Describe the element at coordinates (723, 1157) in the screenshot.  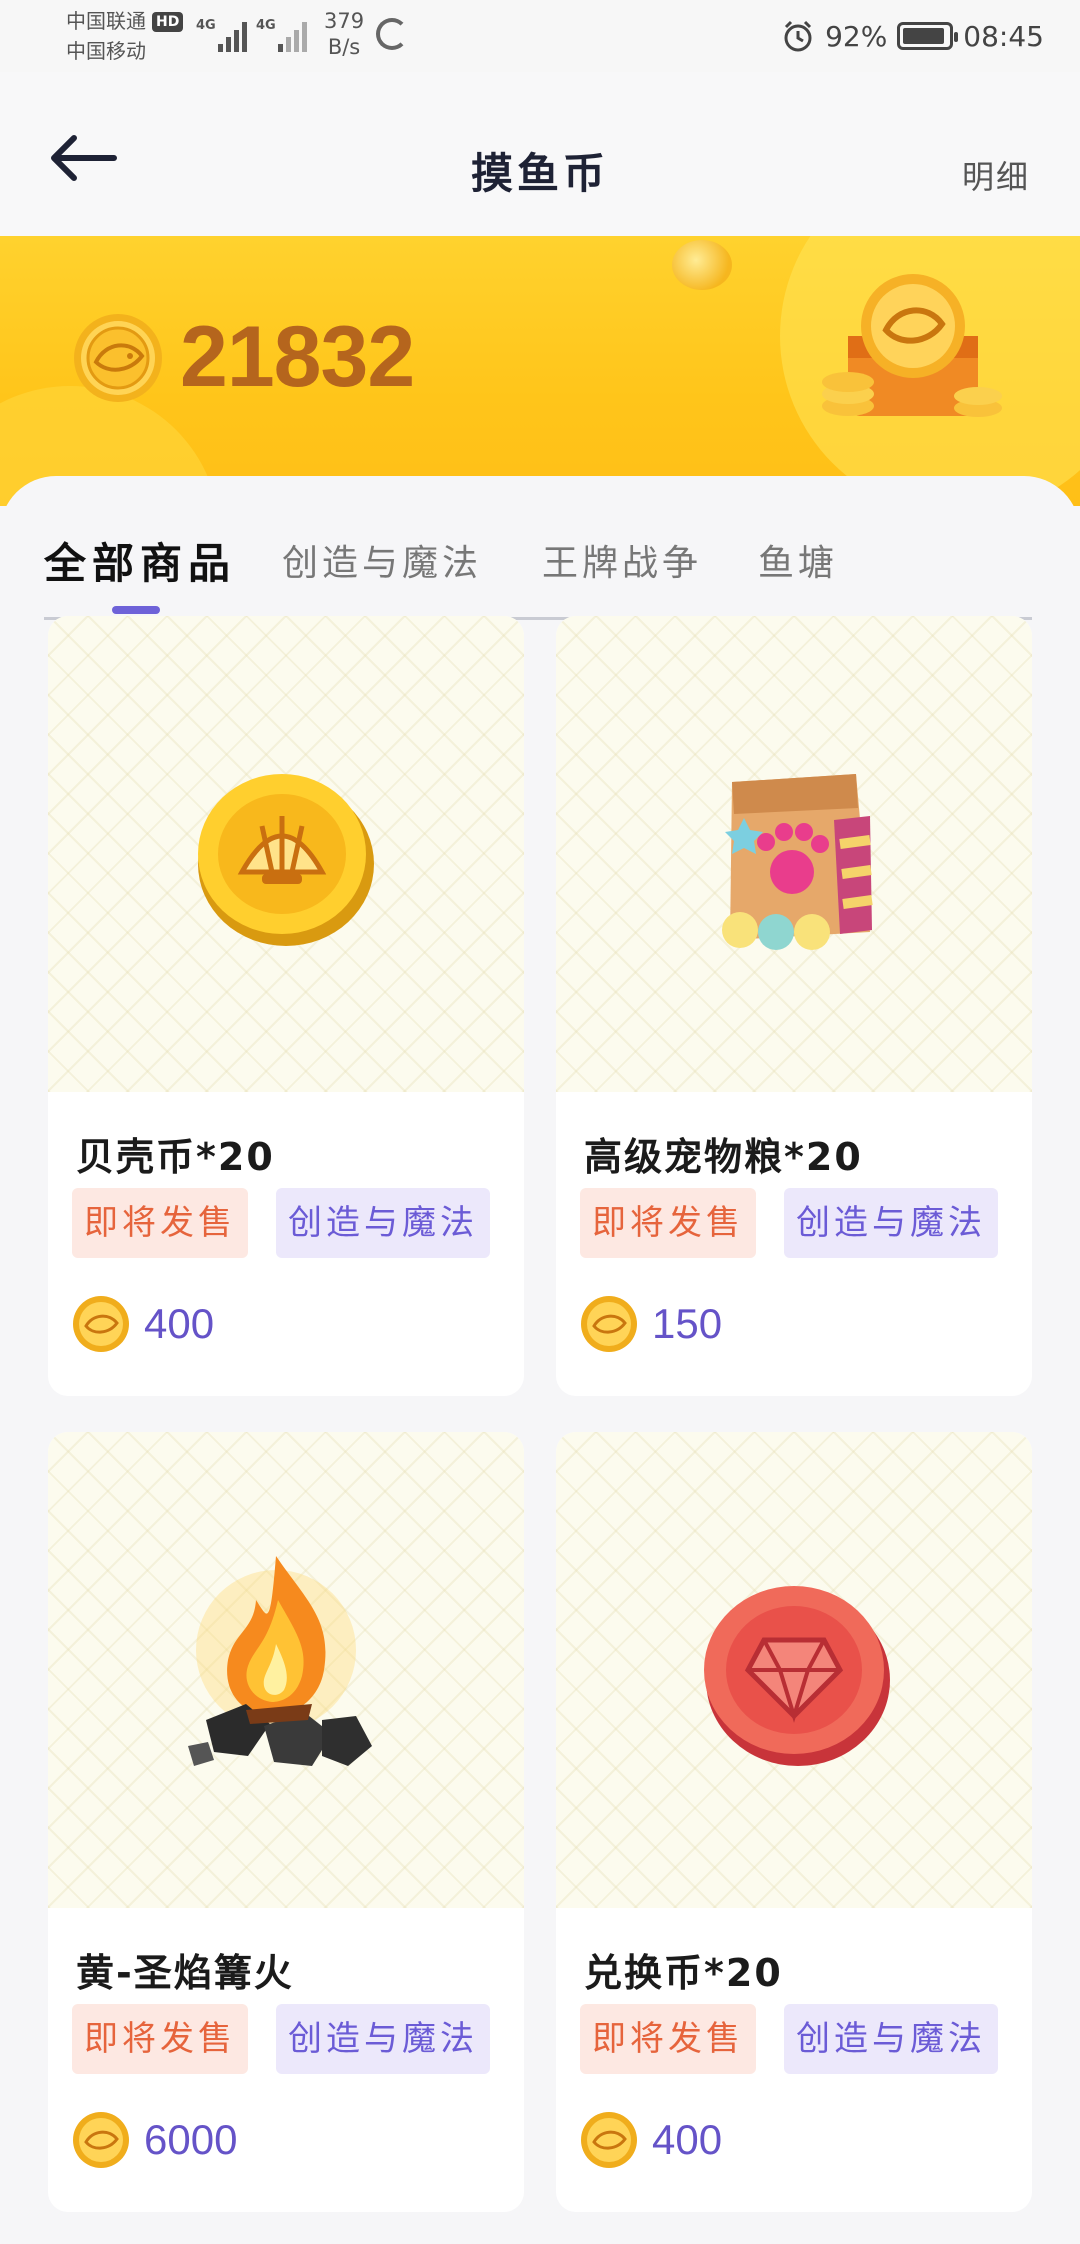
I see `product-name: 高级宠物粮*20` at that location.